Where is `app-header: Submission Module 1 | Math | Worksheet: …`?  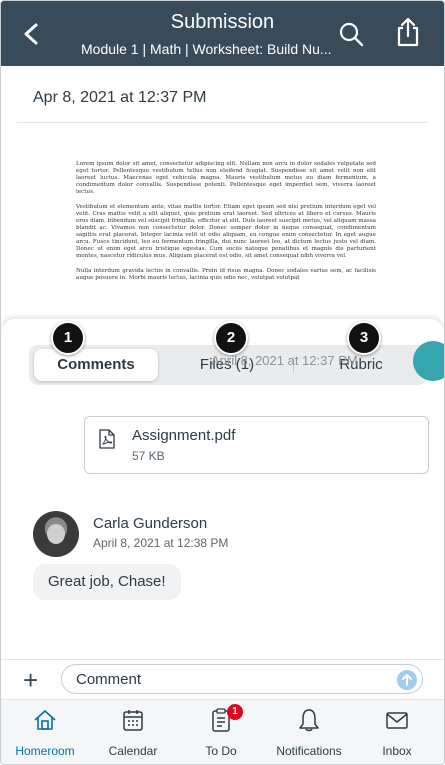 app-header: Submission Module 1 | Math | Worksheet: … is located at coordinates (222, 33).